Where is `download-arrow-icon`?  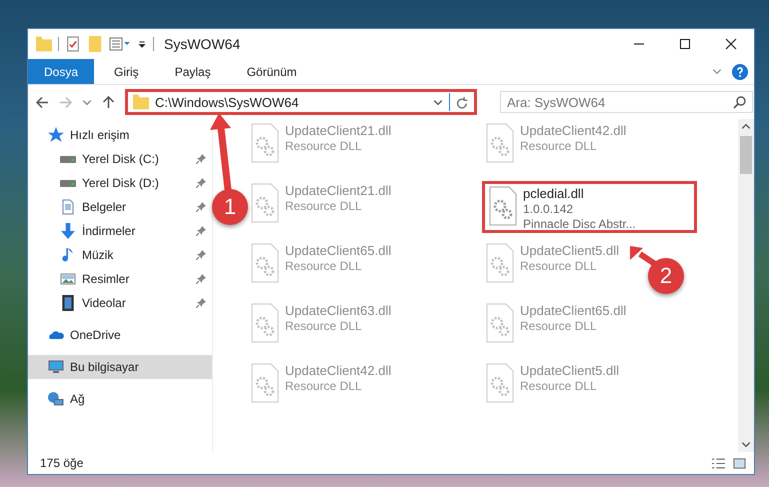
download-arrow-icon is located at coordinates (68, 231).